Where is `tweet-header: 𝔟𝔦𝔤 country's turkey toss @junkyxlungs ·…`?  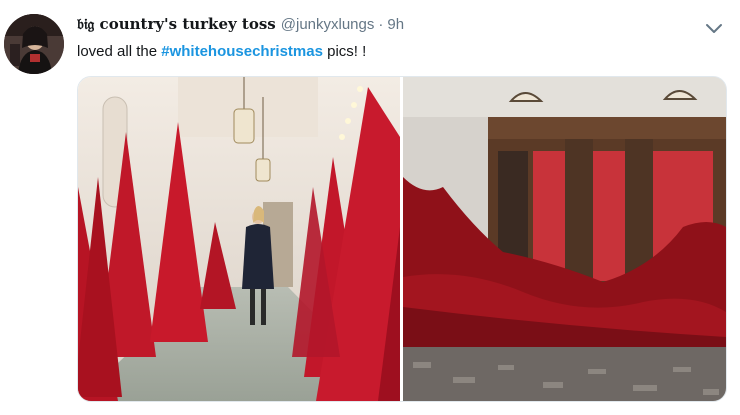
tweet-header: 𝔟𝔦𝔤 country's turkey toss @junkyxlungs ·… is located at coordinates (240, 25).